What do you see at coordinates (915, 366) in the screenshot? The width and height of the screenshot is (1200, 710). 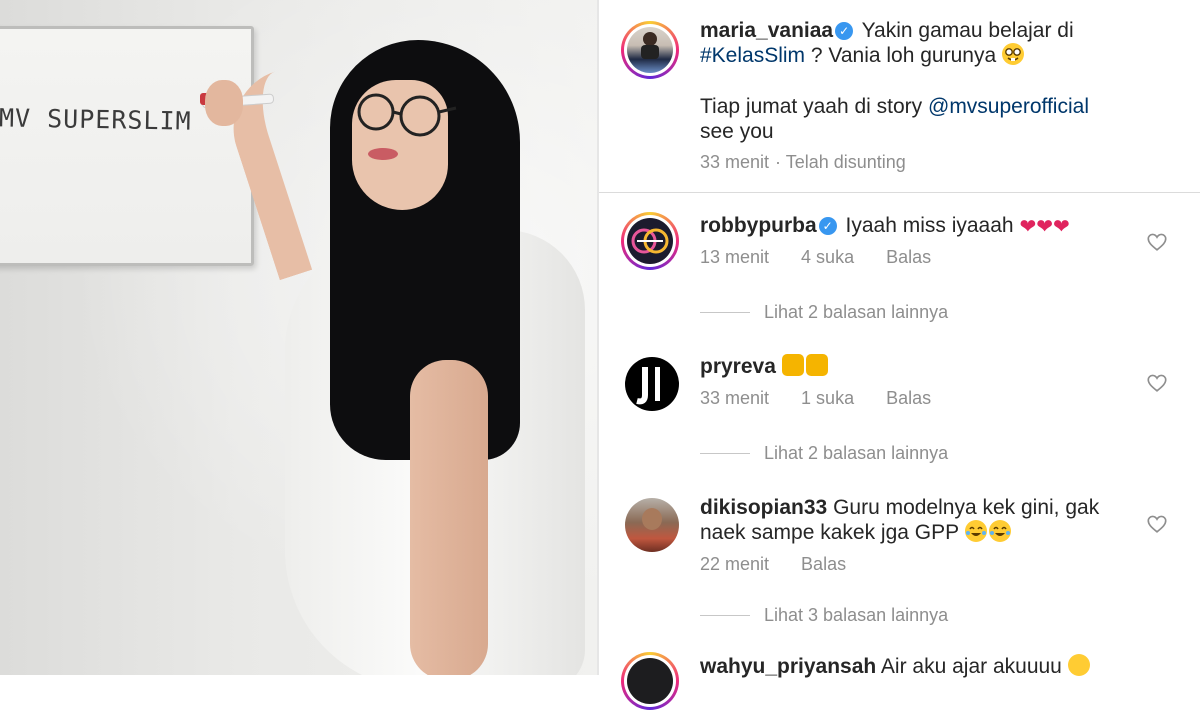 I see `comment-pryreva: pryreva` at bounding box center [915, 366].